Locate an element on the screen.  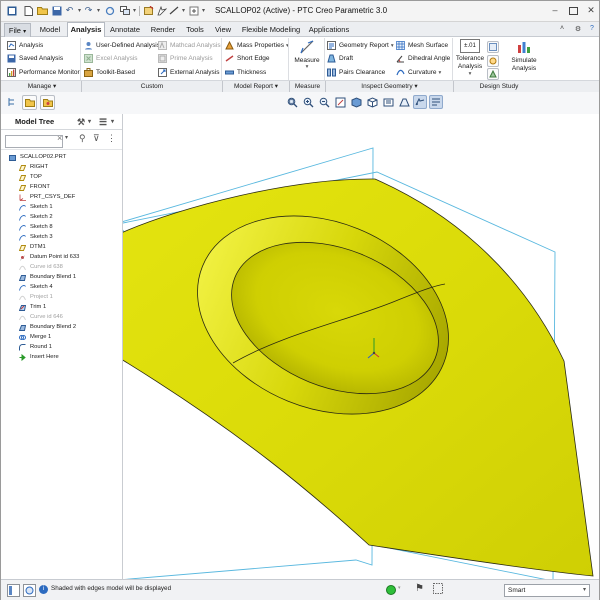
view-manager-icon is located at coordinates (388, 102).